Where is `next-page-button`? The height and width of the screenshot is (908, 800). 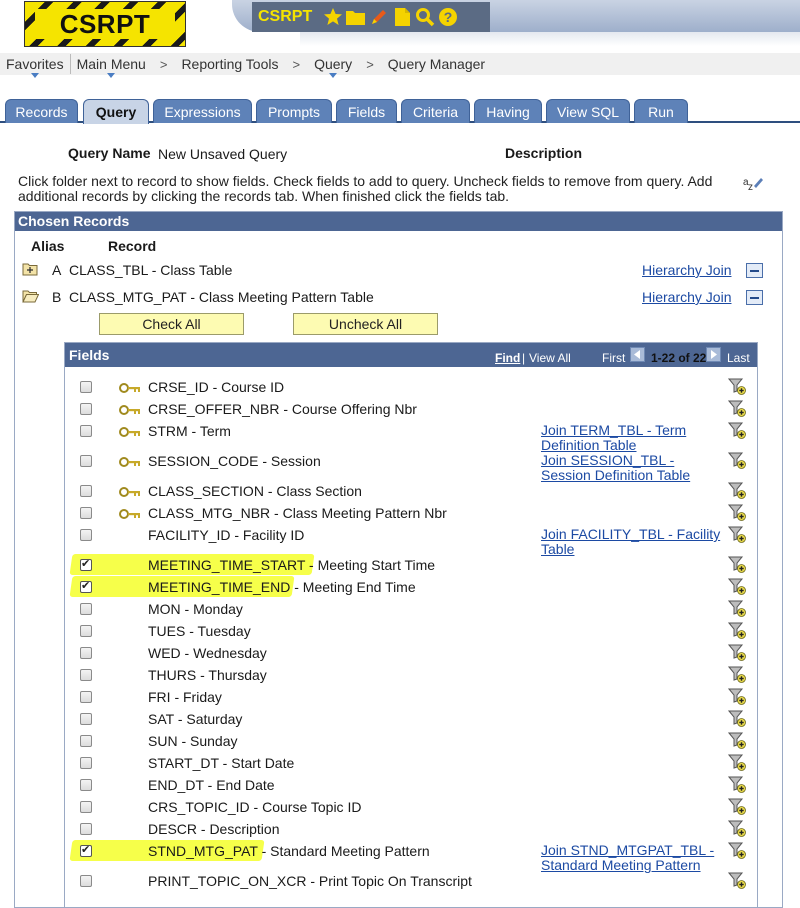
next-page-button is located at coordinates (713, 354).